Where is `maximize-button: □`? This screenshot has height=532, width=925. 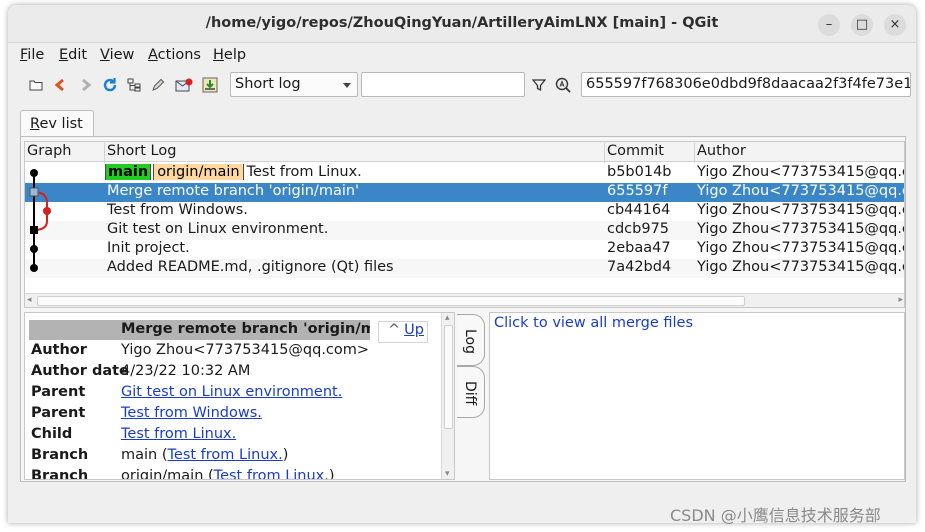
maximize-button: □ is located at coordinates (862, 25).